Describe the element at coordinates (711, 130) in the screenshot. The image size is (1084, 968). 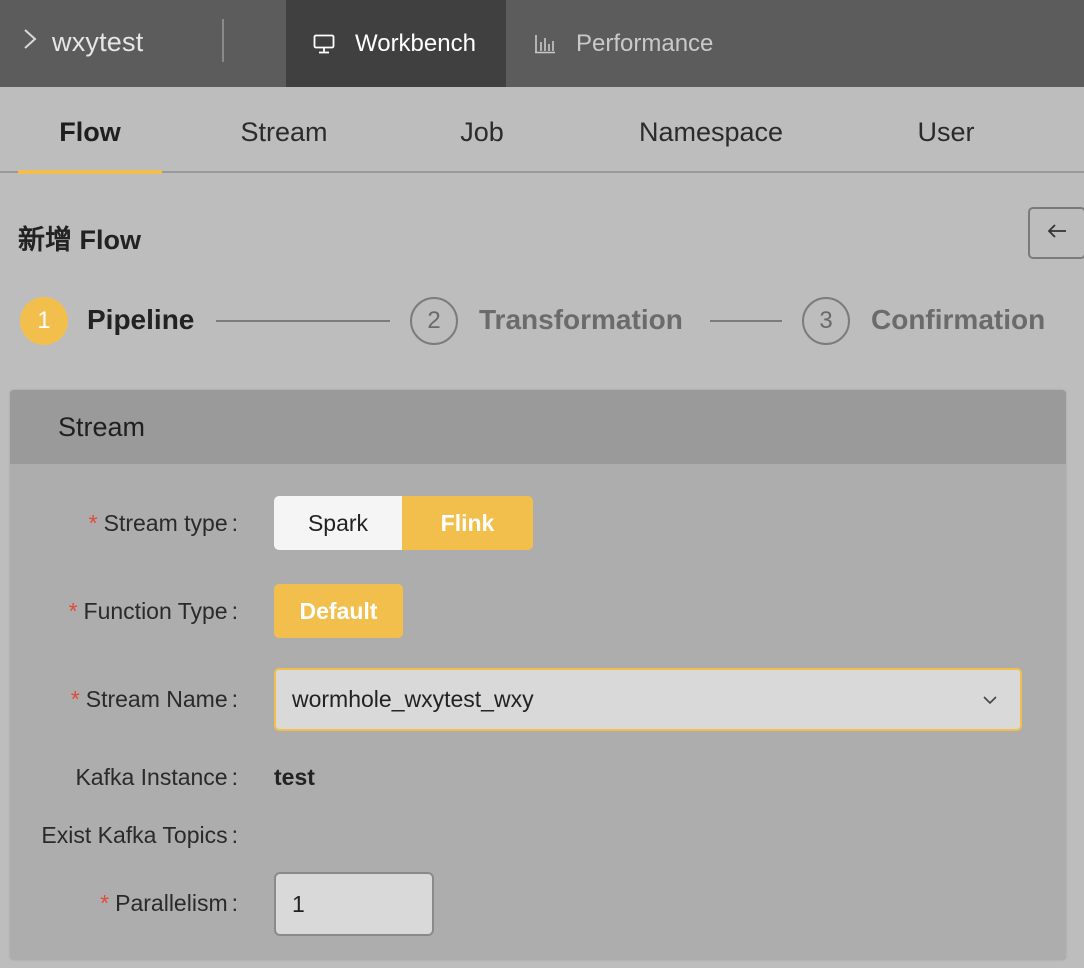
I see `tab-namespace: Namespace` at that location.